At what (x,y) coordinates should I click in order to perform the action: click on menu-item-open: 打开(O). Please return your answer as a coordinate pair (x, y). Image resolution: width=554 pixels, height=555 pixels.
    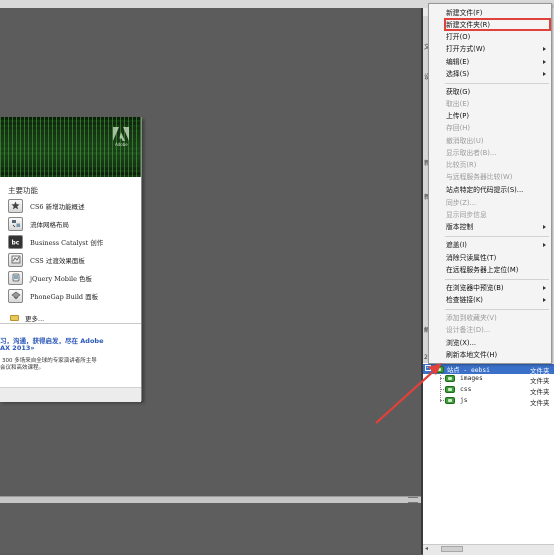
    Looking at the image, I should click on (458, 37).